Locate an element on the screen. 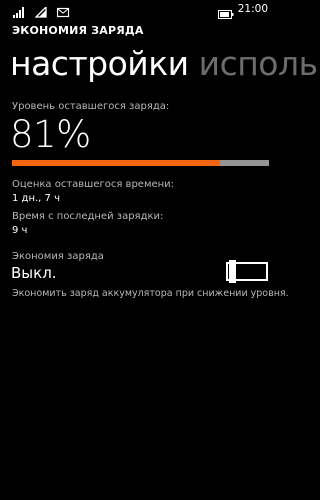  status-time: 21:00 is located at coordinates (252, 9).